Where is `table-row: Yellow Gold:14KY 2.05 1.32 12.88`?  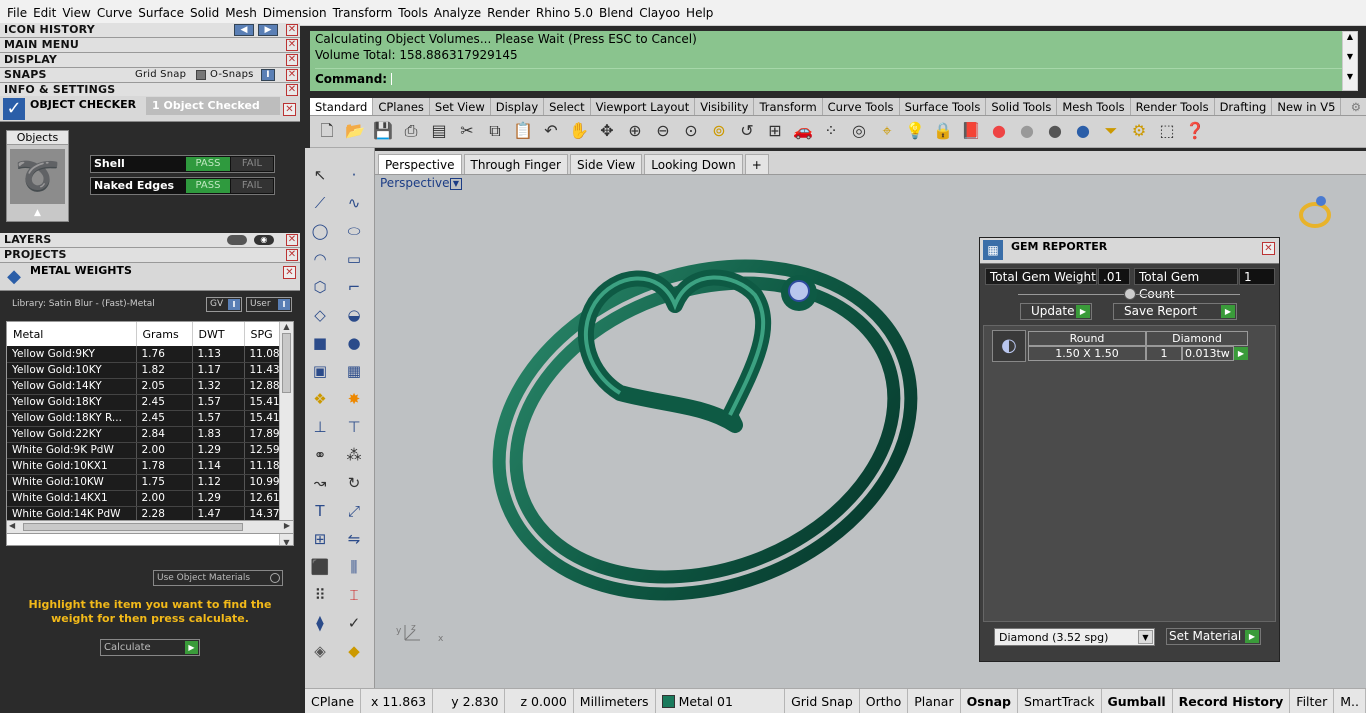
table-row: Yellow Gold:14KY 2.05 1.32 12.88 is located at coordinates (150, 386).